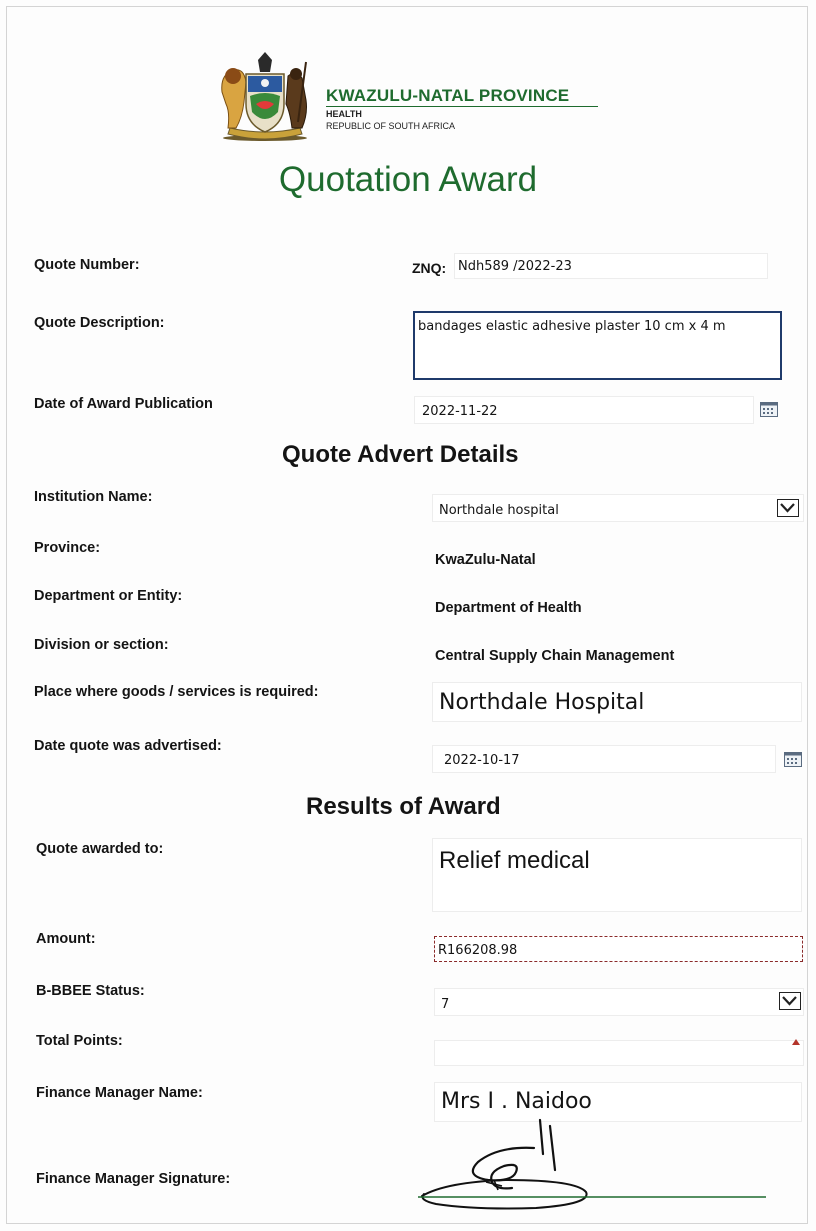  Describe the element at coordinates (344, 114) in the screenshot. I see `department-name: HEALTH` at that location.